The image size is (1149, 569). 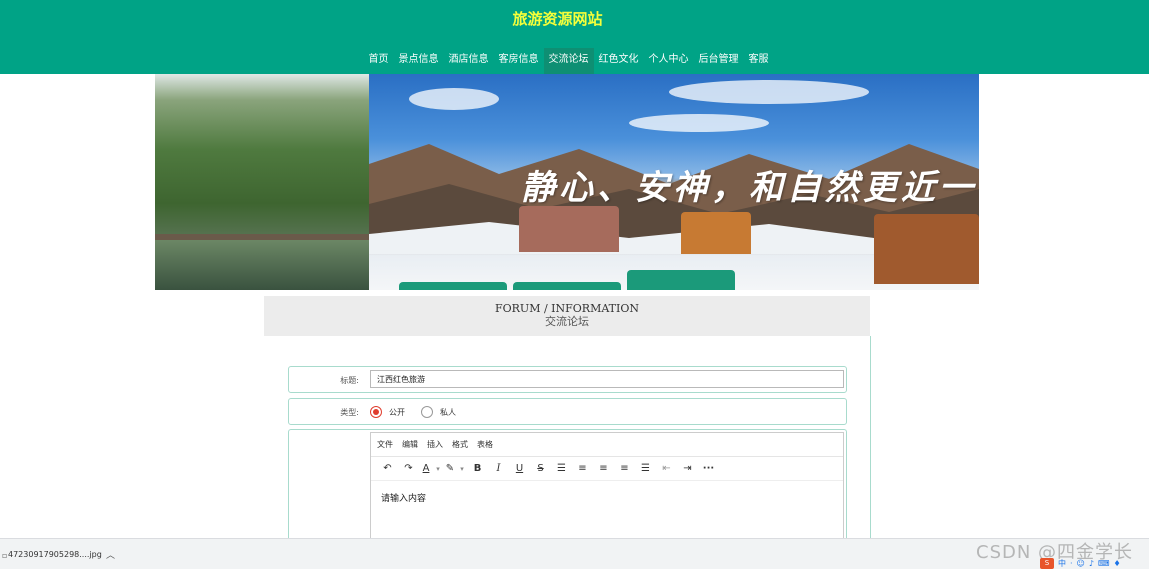 What do you see at coordinates (387, 469) in the screenshot?
I see `undo-icon: ↶` at bounding box center [387, 469].